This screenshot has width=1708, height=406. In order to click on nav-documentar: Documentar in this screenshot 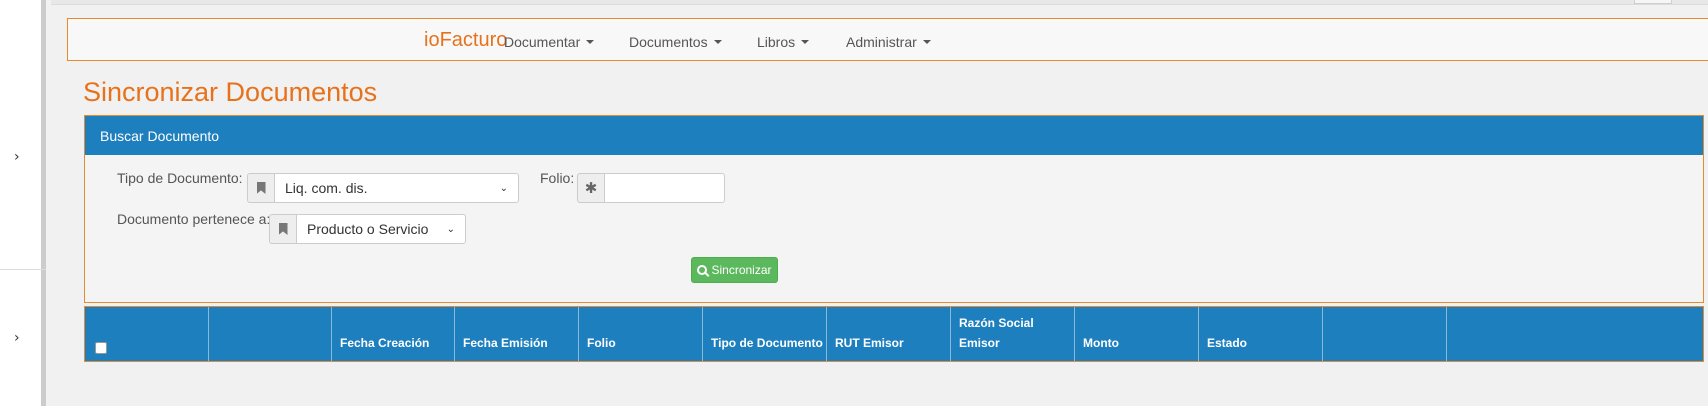, I will do `click(549, 42)`.